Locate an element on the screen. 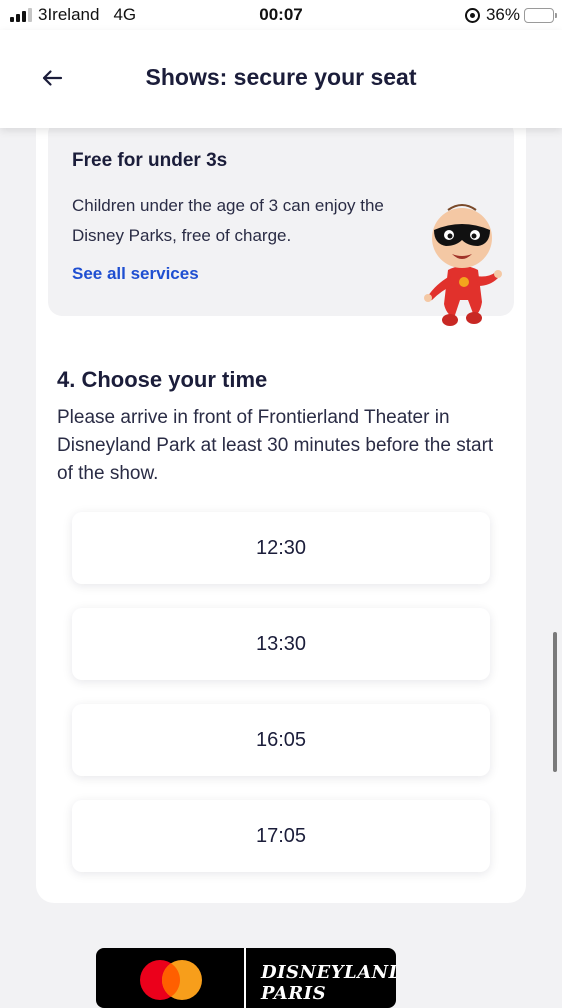 The image size is (562, 1008). info-title: Free for under 3s is located at coordinates (150, 160).